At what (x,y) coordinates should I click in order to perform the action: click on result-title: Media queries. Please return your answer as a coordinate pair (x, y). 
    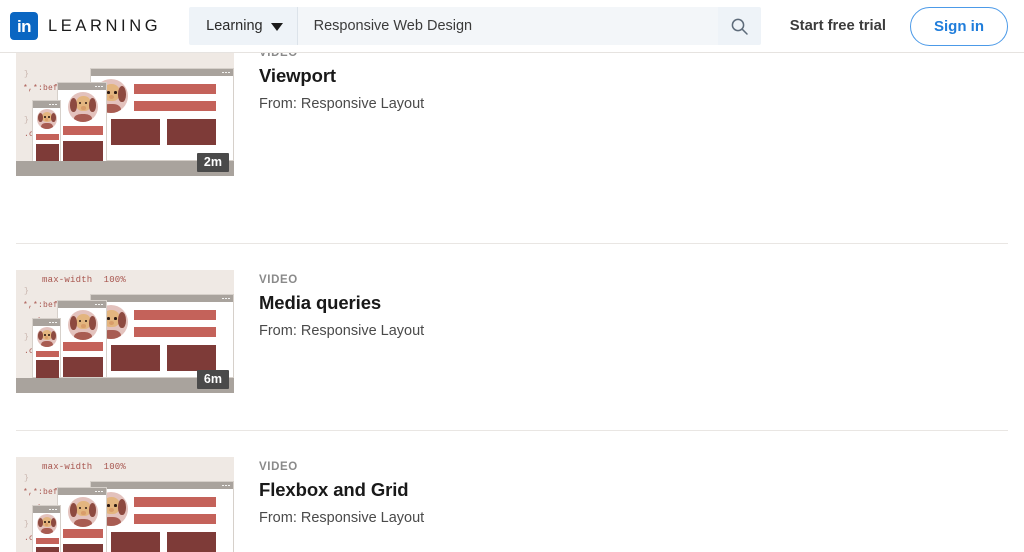
    Looking at the image, I should click on (633, 303).